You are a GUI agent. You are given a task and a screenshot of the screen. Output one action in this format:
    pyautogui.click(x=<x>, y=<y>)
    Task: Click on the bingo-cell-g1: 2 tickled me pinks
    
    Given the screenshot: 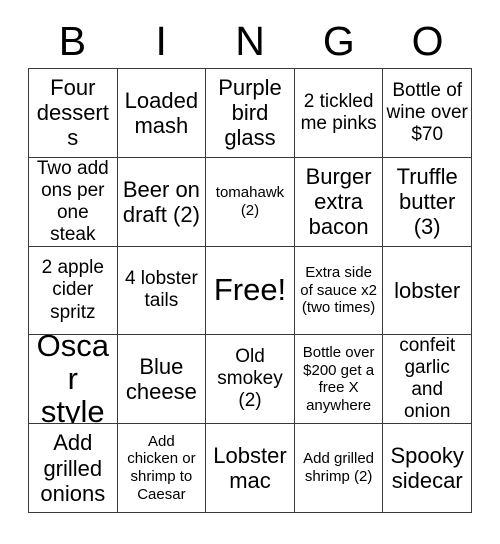 What is the action you would take?
    pyautogui.click(x=339, y=113)
    